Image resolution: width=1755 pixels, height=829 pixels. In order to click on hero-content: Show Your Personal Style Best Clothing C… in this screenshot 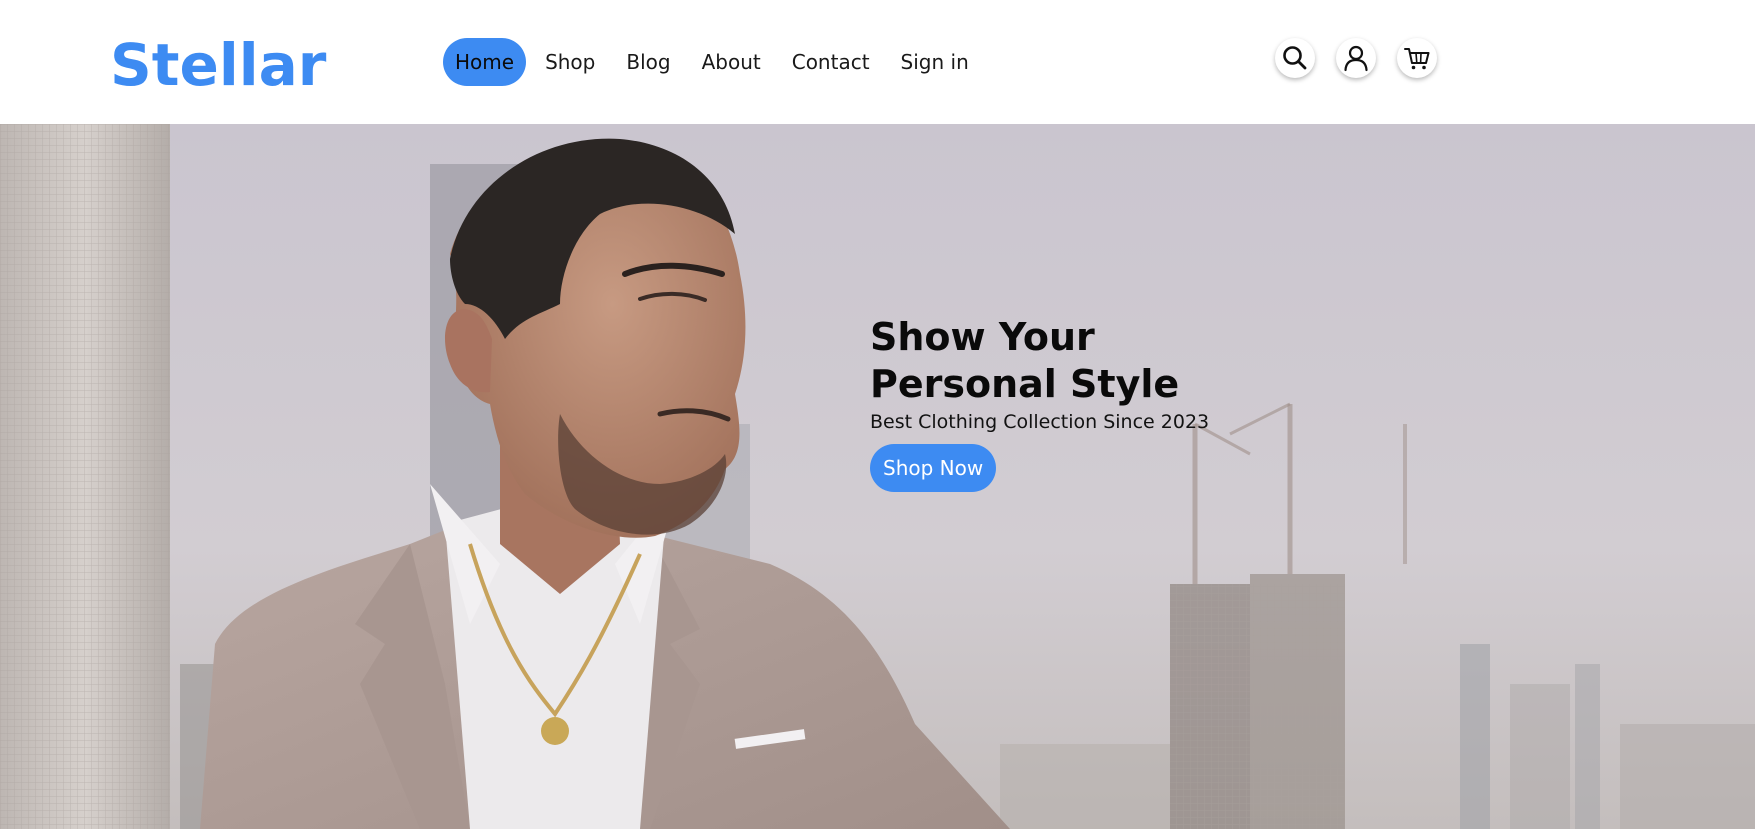, I will do `click(1050, 403)`.